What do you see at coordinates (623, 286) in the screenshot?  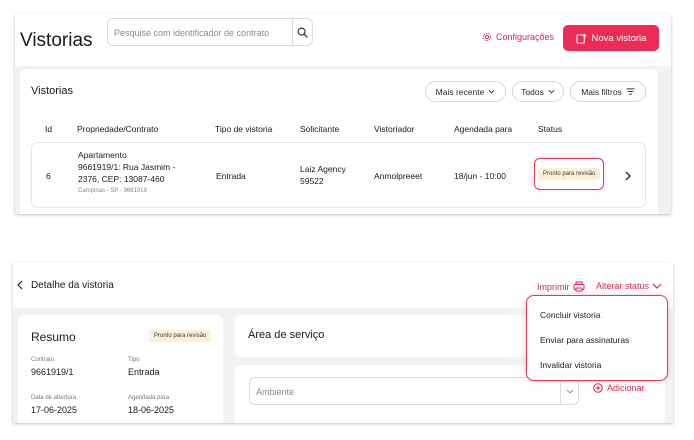 I see `change-status-label: Alterar status` at bounding box center [623, 286].